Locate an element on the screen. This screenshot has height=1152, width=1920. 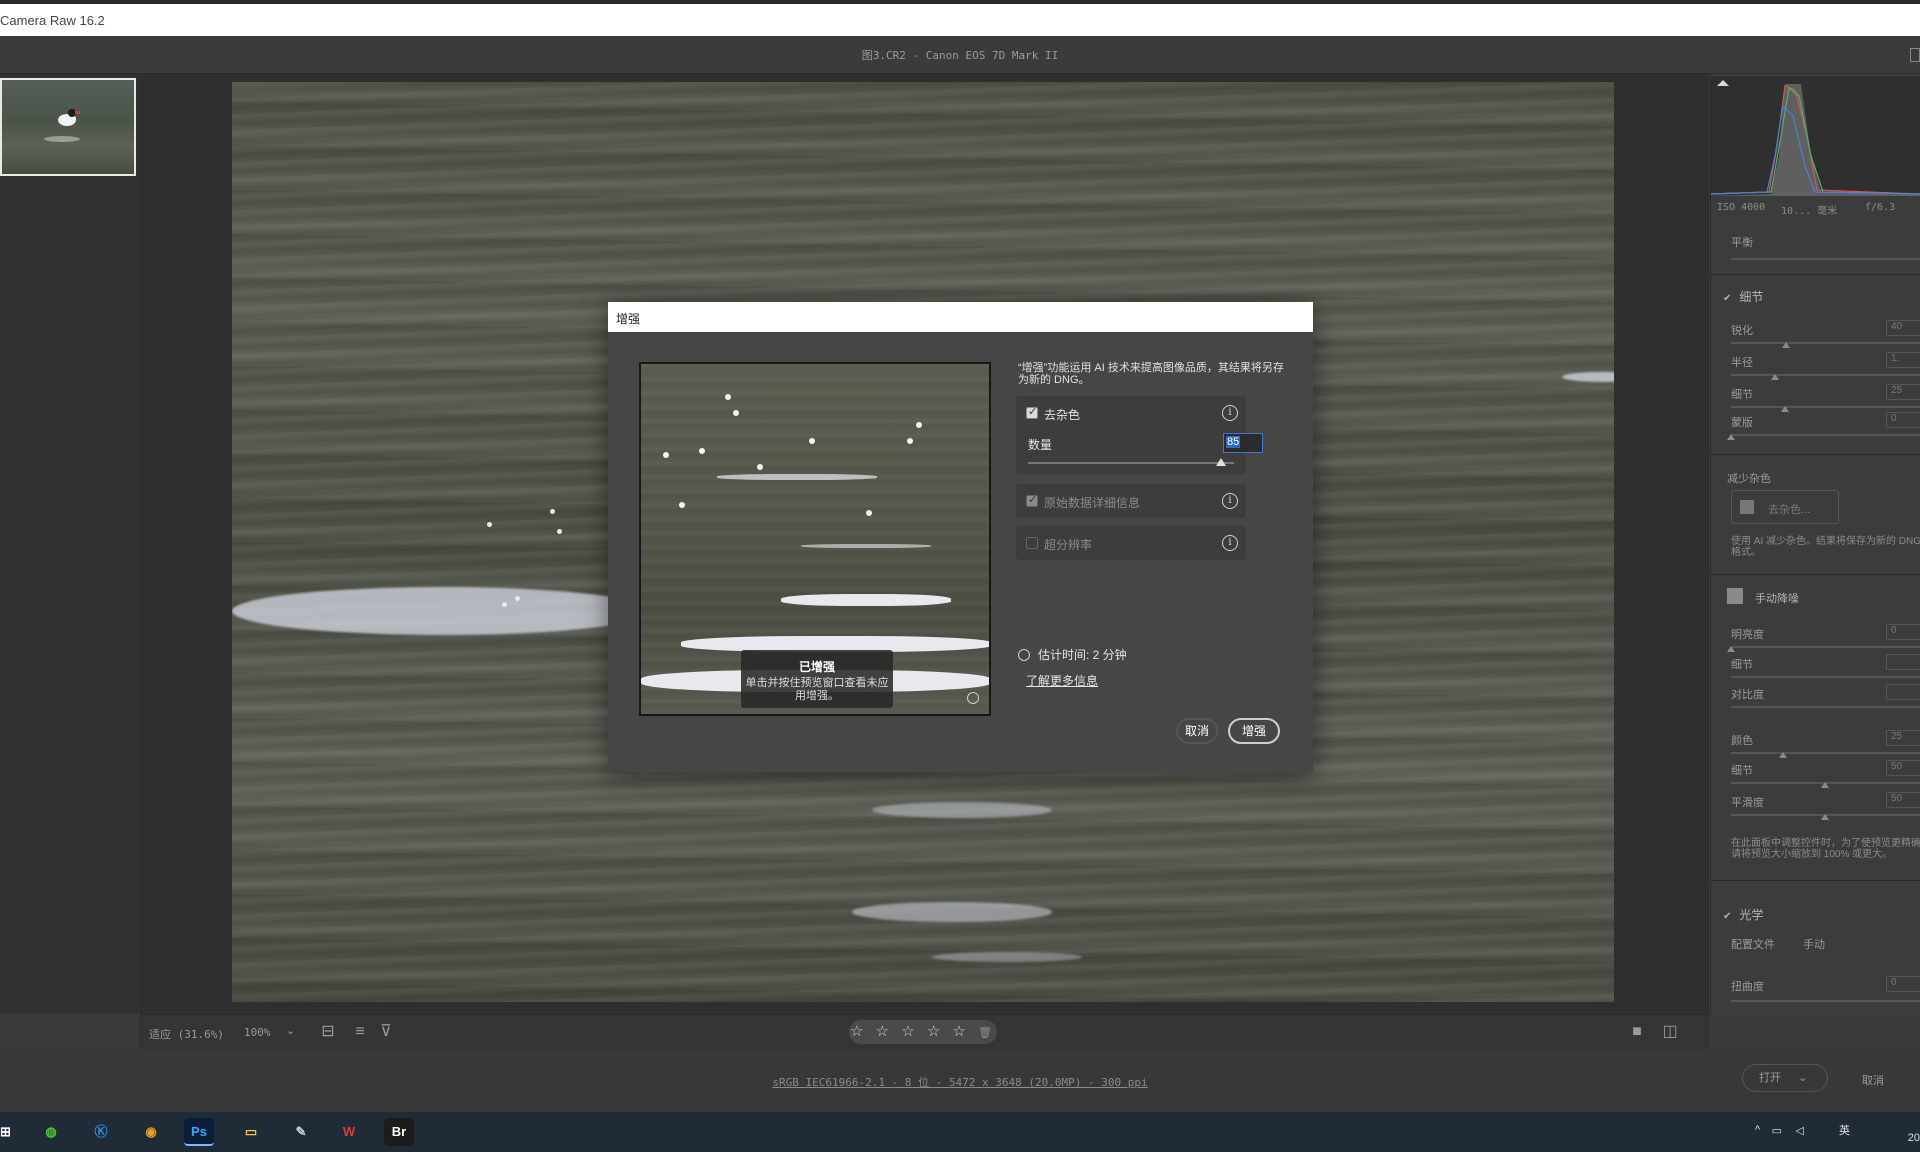
manual-noise-title: 手动降噪 is located at coordinates (1777, 599).